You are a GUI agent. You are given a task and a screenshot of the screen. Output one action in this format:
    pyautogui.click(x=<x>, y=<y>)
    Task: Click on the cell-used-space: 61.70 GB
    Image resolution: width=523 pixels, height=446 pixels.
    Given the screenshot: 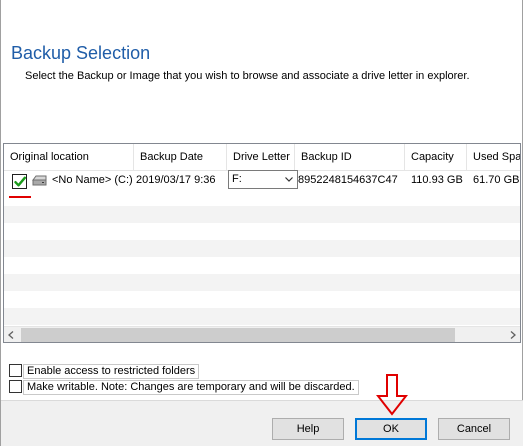 What is the action you would take?
    pyautogui.click(x=496, y=180)
    